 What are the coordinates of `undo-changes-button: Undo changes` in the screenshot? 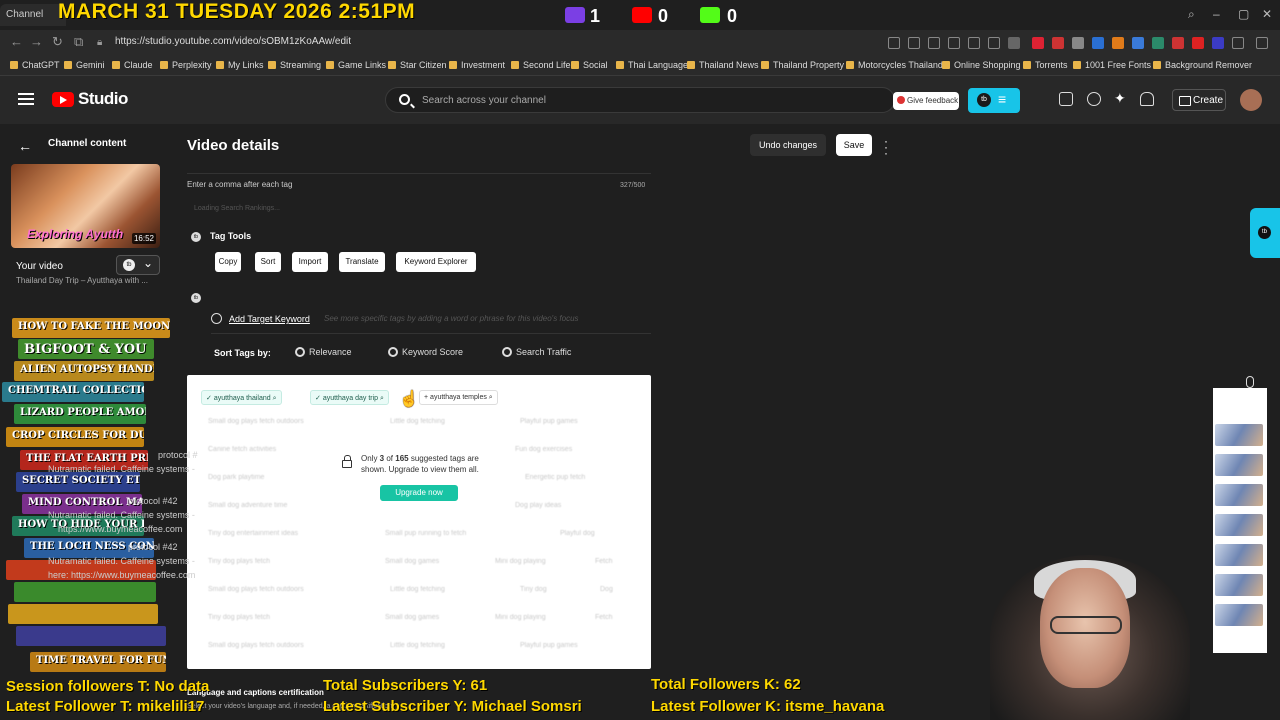 It's located at (788, 145).